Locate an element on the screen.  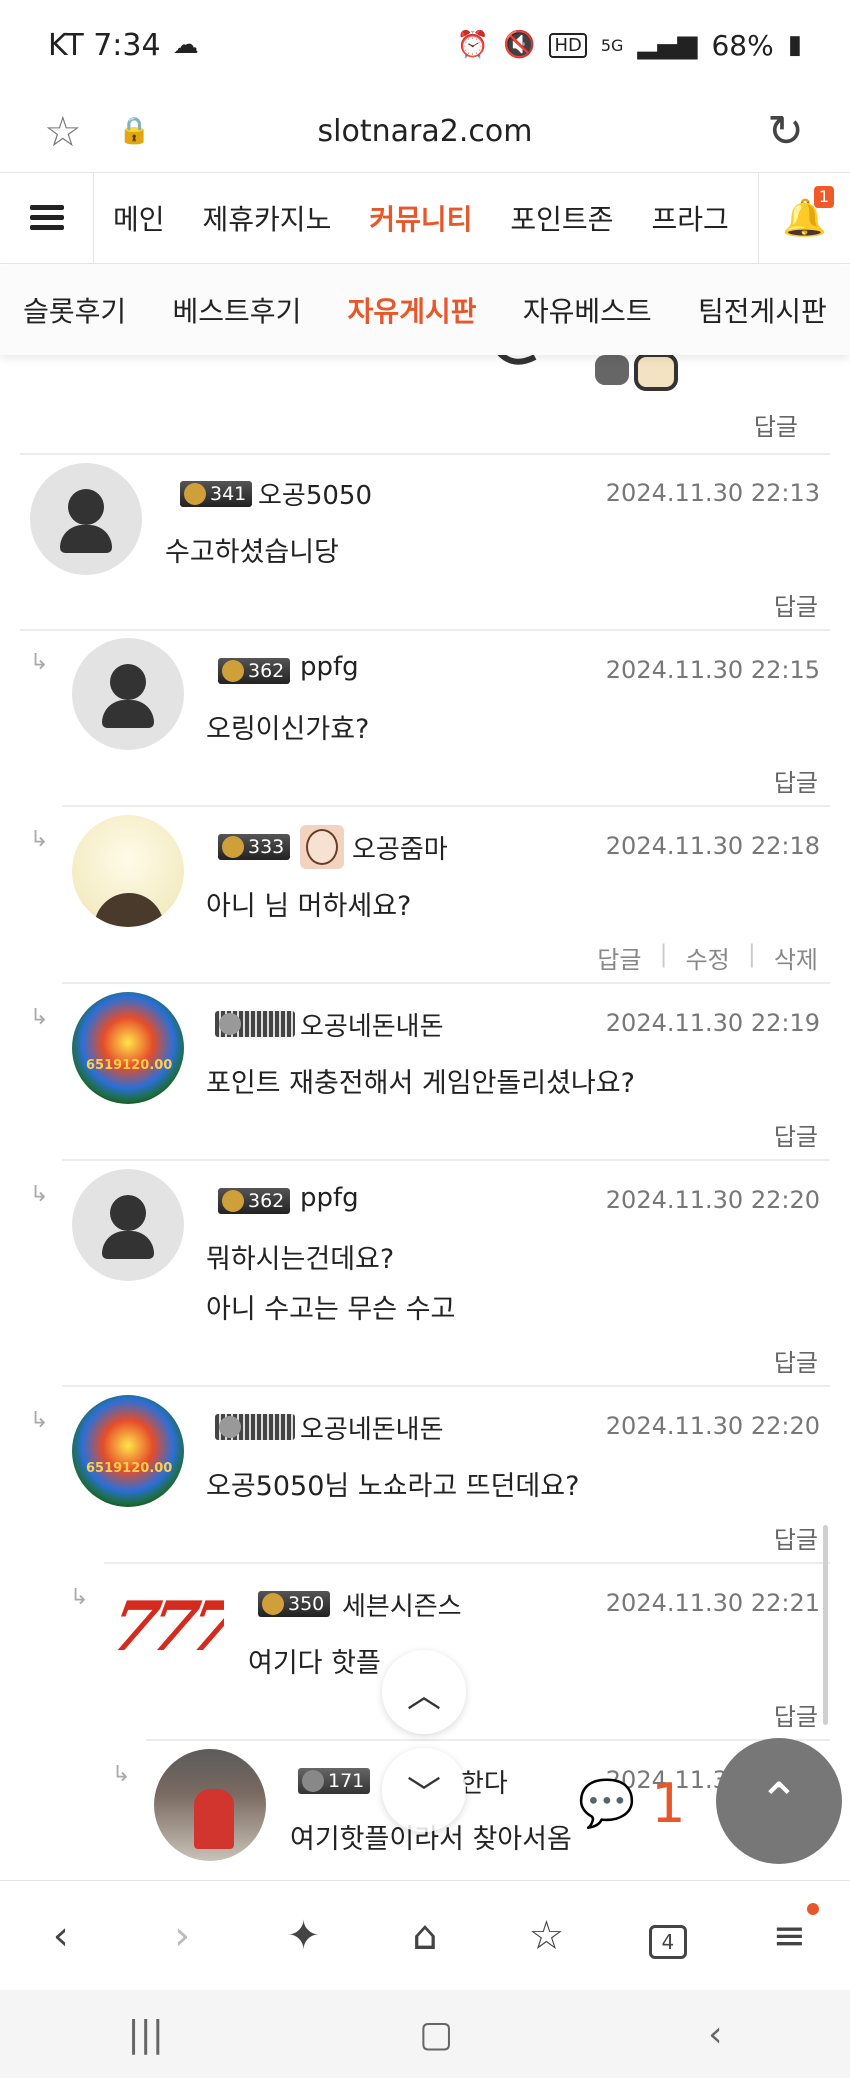
chat-bubble-icon: 💬 is located at coordinates (607, 1803).